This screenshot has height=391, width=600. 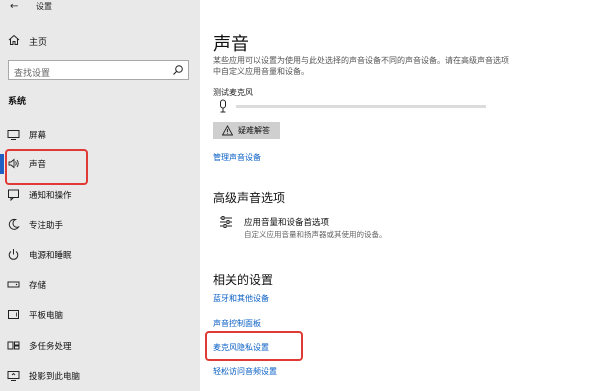 I want to click on sidebar-item-multitasking: 多任务处理, so click(x=100, y=346).